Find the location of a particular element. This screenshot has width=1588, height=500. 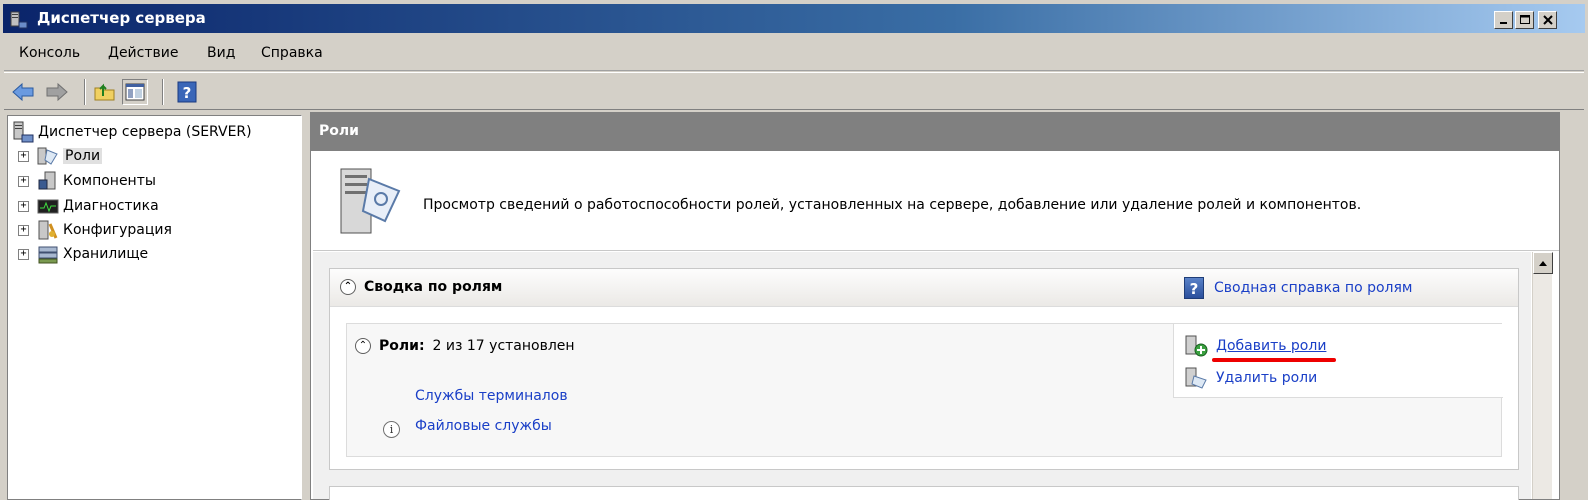

roles-summary-line: ⌃ Роли: 2 из 17 установлен is located at coordinates (465, 346).